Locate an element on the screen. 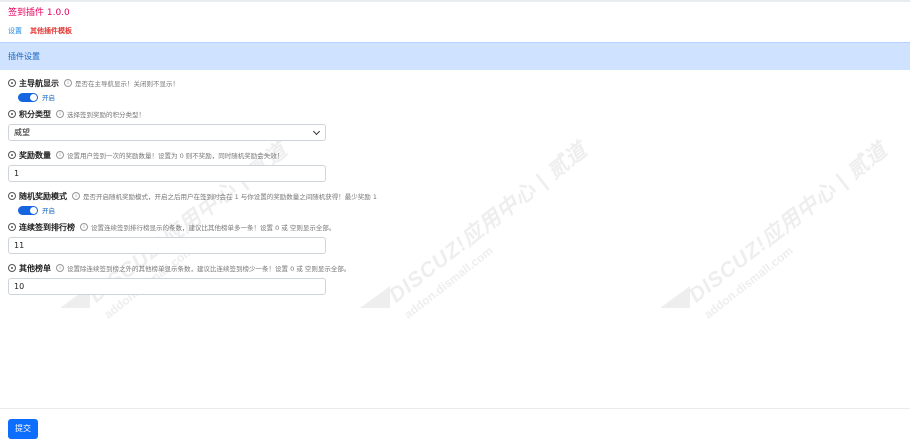 This screenshot has width=910, height=446. field-hint: 是否在主导航显示！关闭则不显示！ is located at coordinates (127, 84).